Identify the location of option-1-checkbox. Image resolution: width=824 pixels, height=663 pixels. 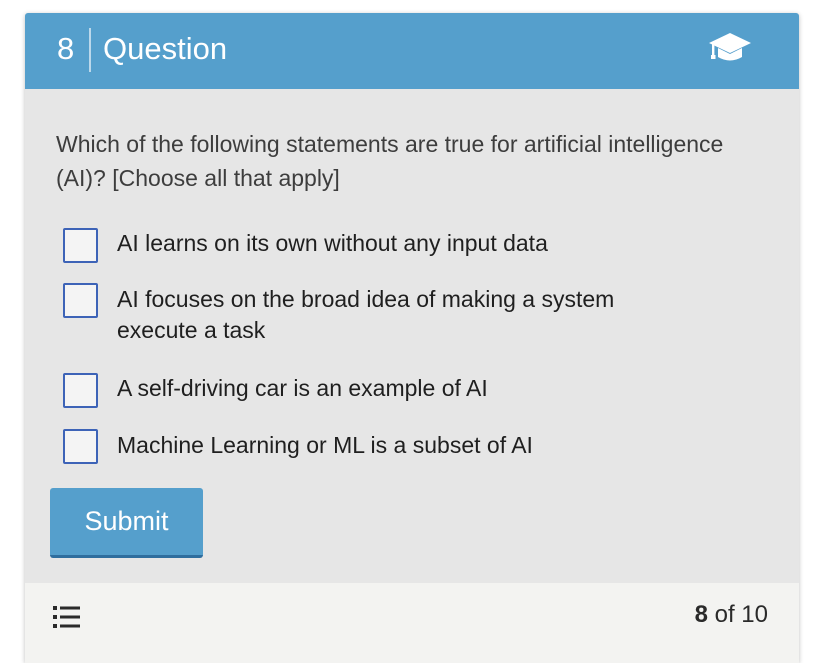
(80, 245).